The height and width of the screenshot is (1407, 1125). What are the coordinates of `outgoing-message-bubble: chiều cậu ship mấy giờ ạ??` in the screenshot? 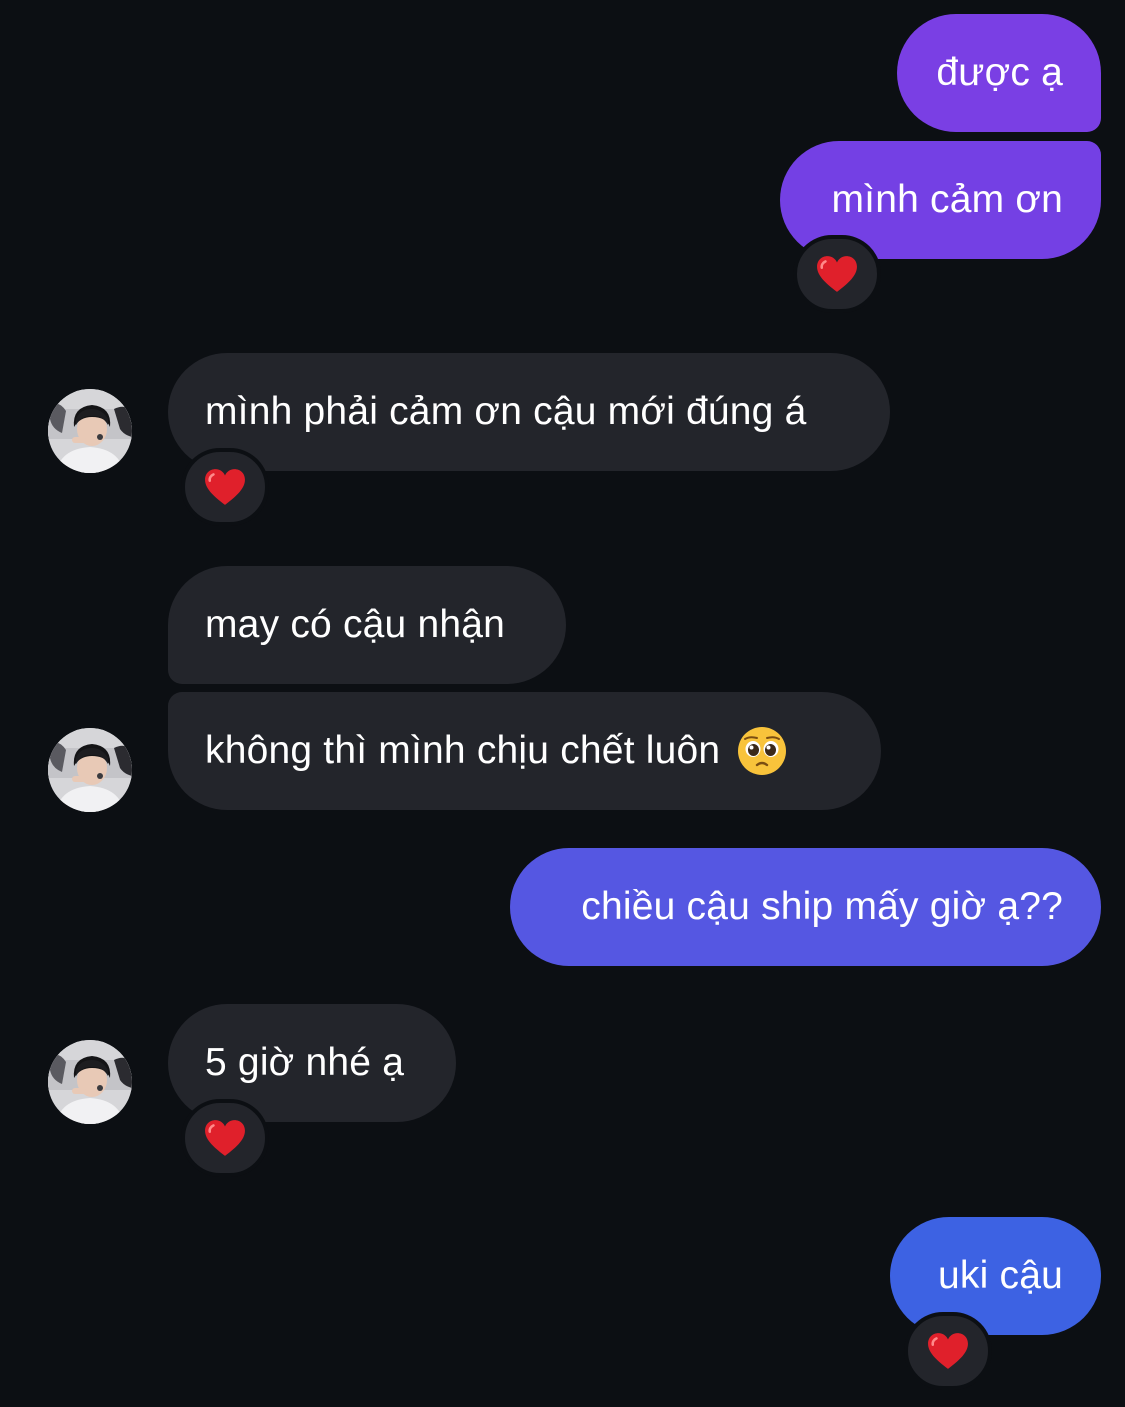 It's located at (805, 907).